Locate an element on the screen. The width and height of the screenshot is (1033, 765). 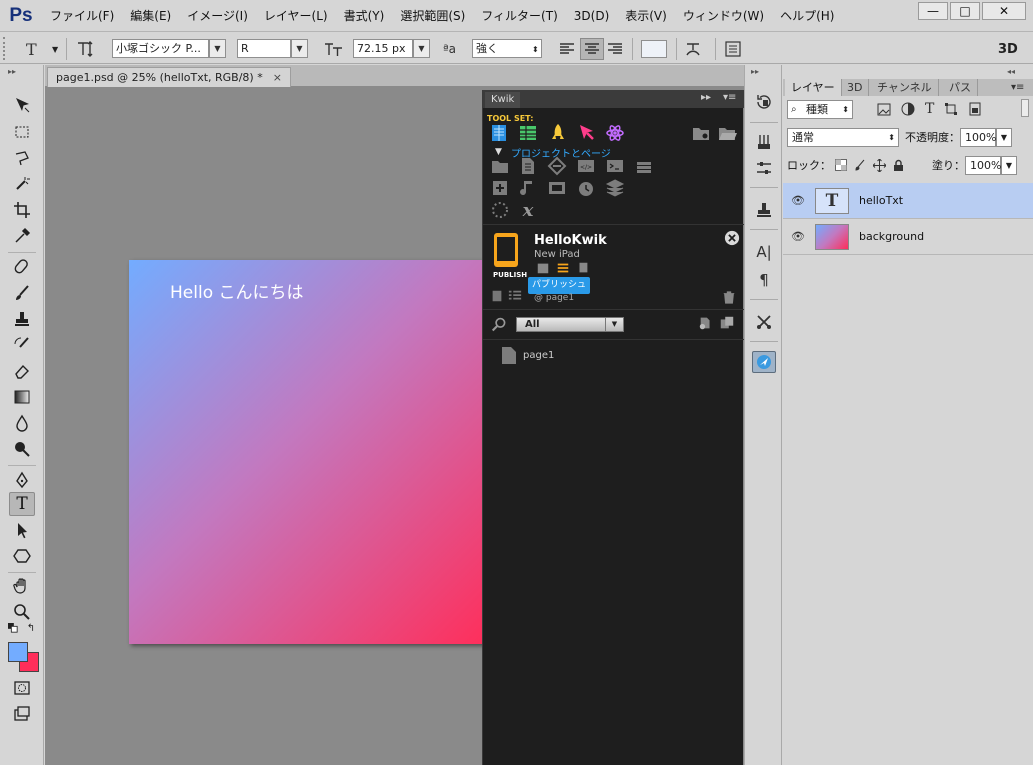
eraser-tool-icon is located at coordinates (22, 371).